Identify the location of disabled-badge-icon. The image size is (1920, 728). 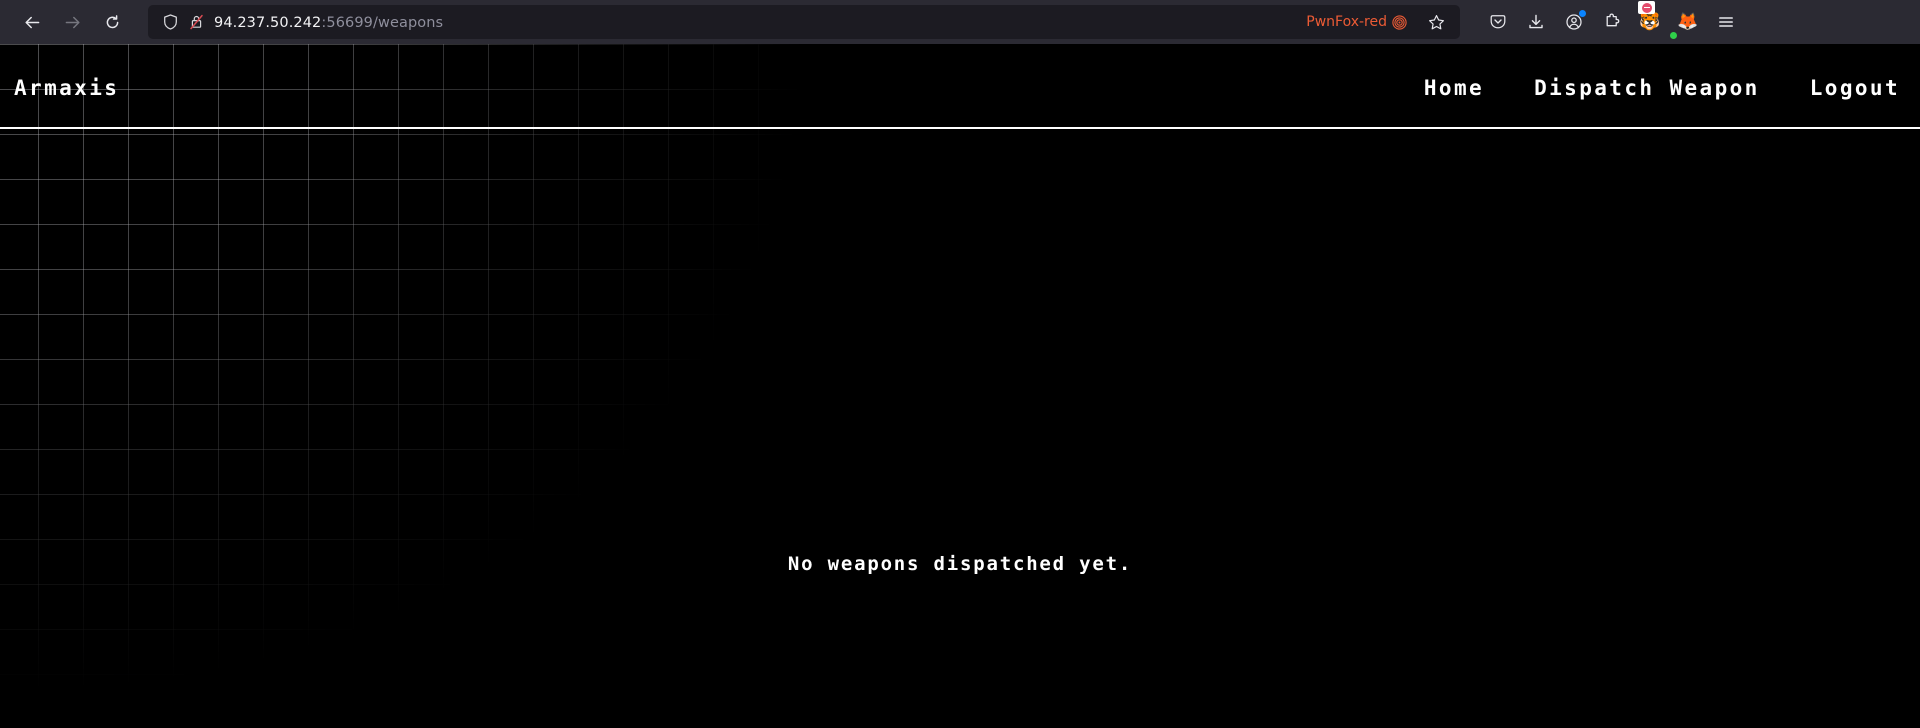
(1646, 7).